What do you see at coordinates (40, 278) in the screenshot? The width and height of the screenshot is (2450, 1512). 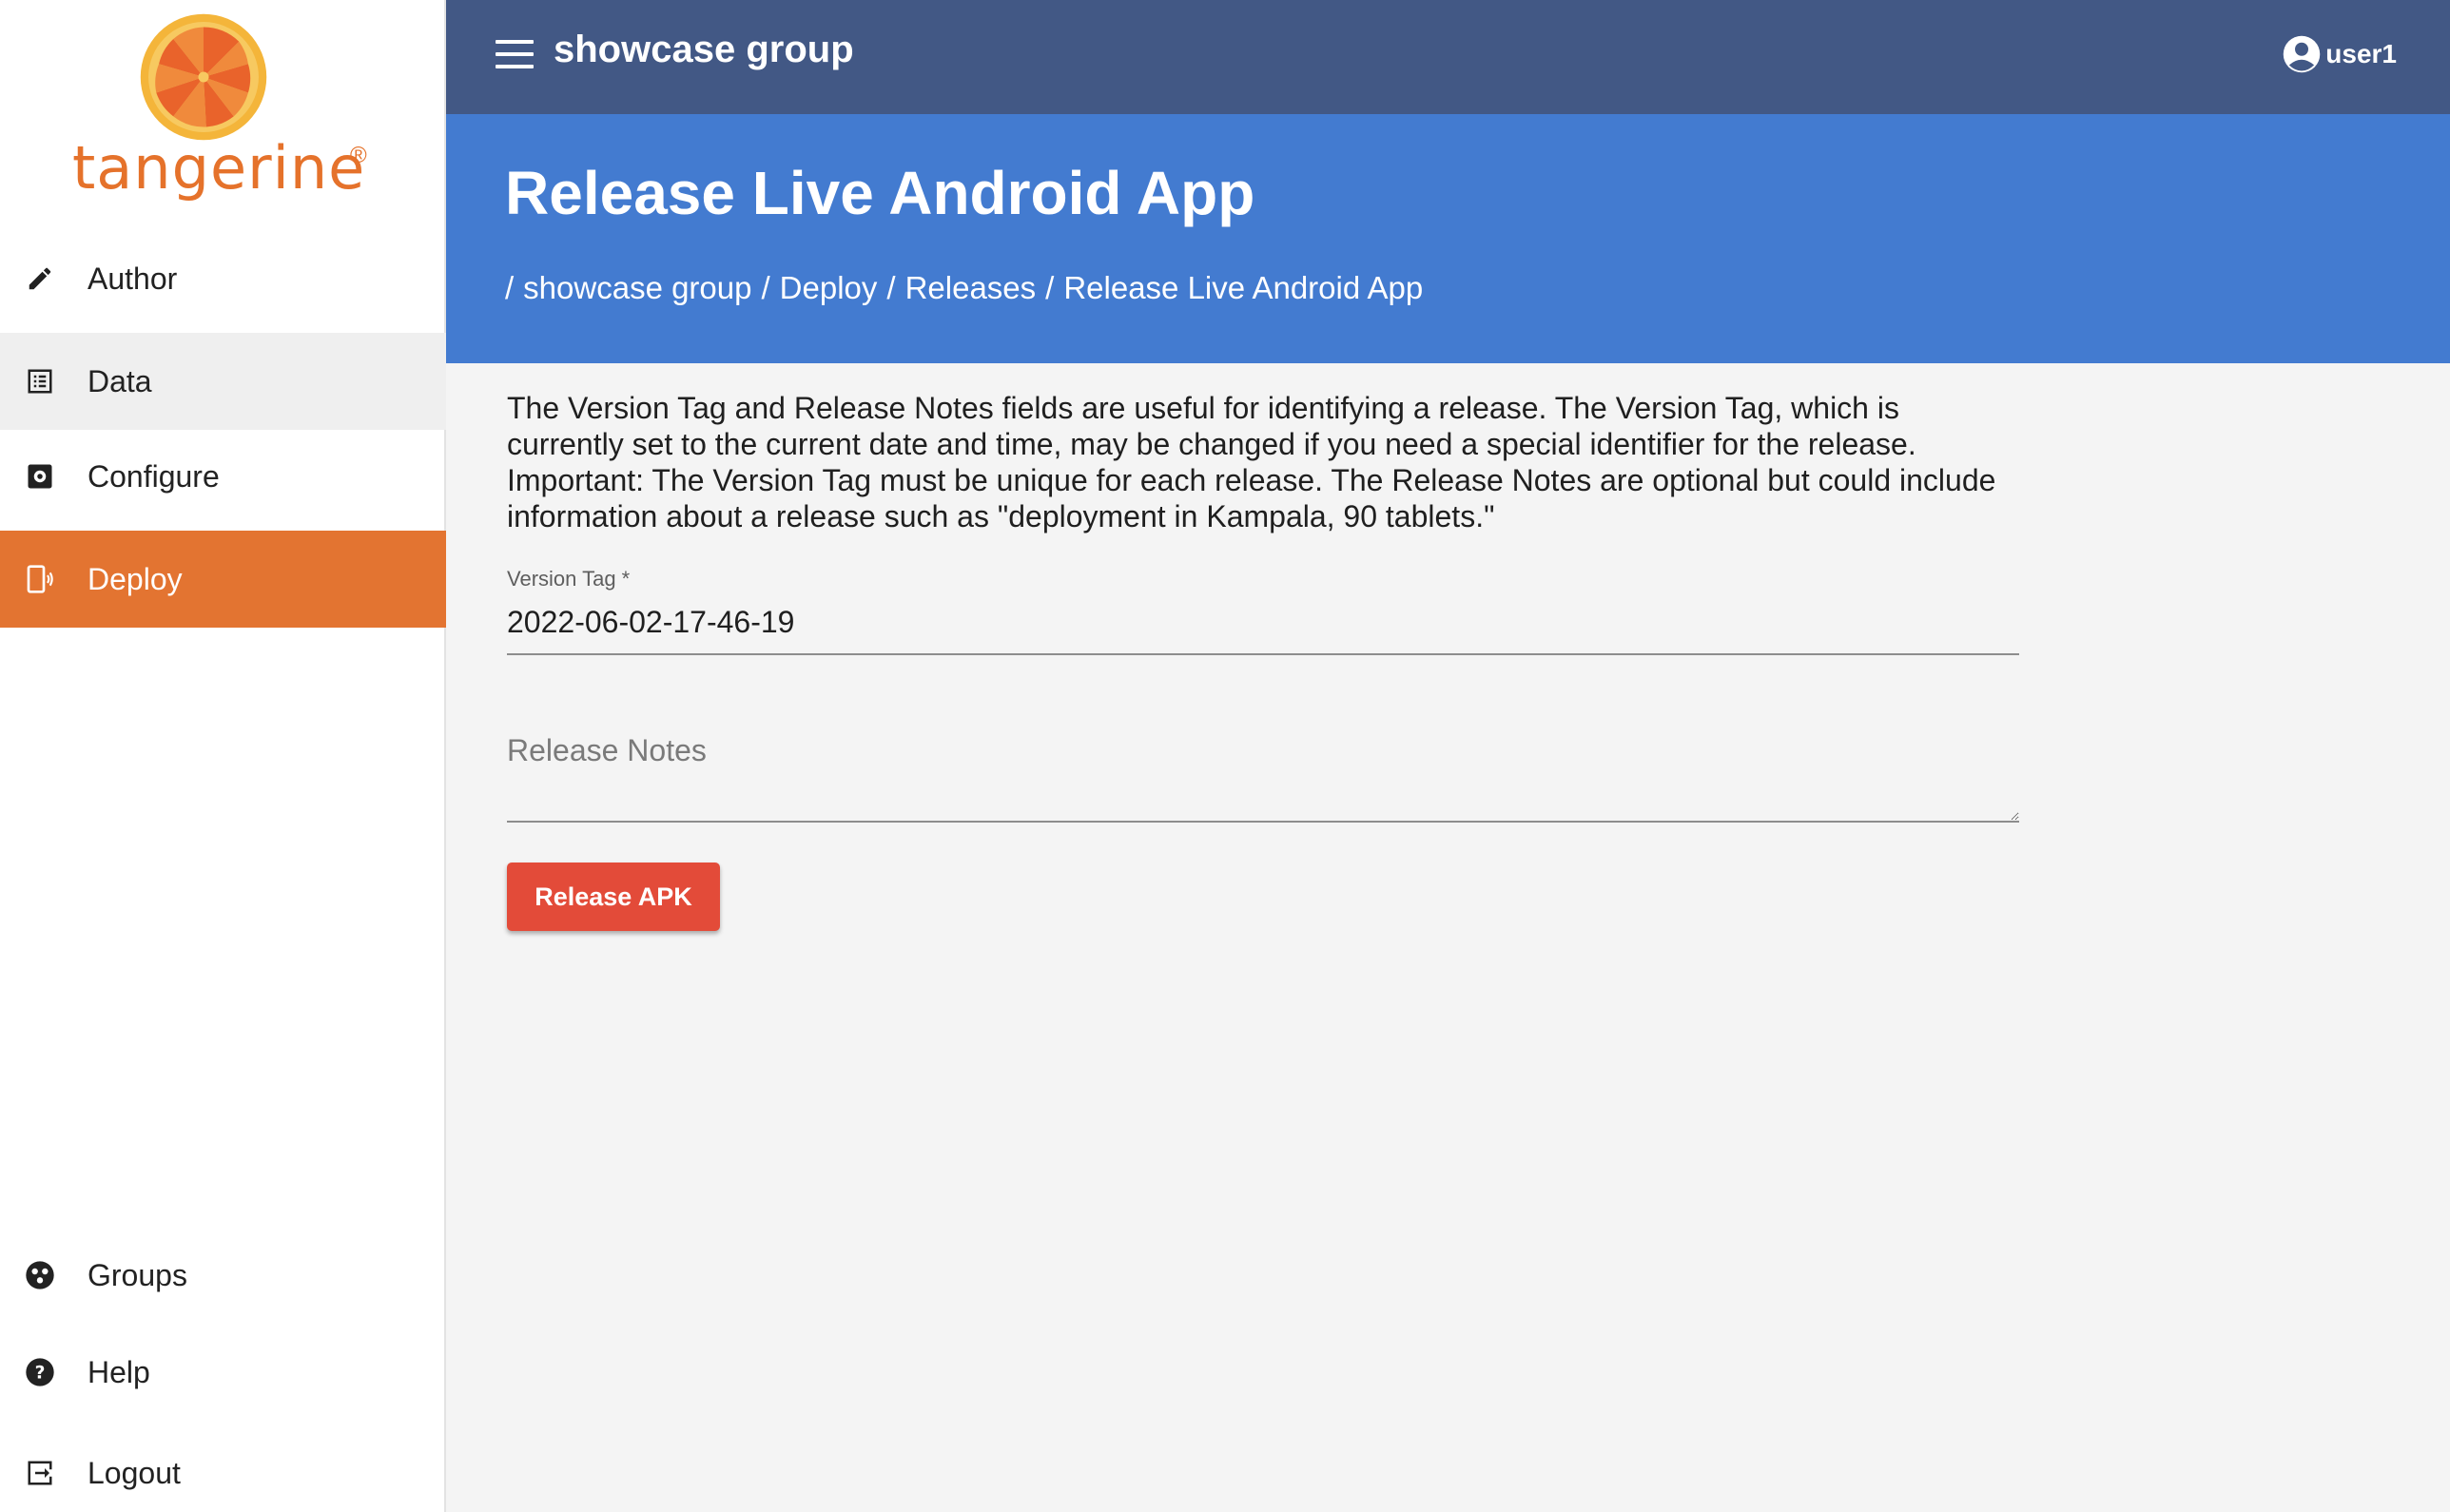 I see `pencil-icon` at bounding box center [40, 278].